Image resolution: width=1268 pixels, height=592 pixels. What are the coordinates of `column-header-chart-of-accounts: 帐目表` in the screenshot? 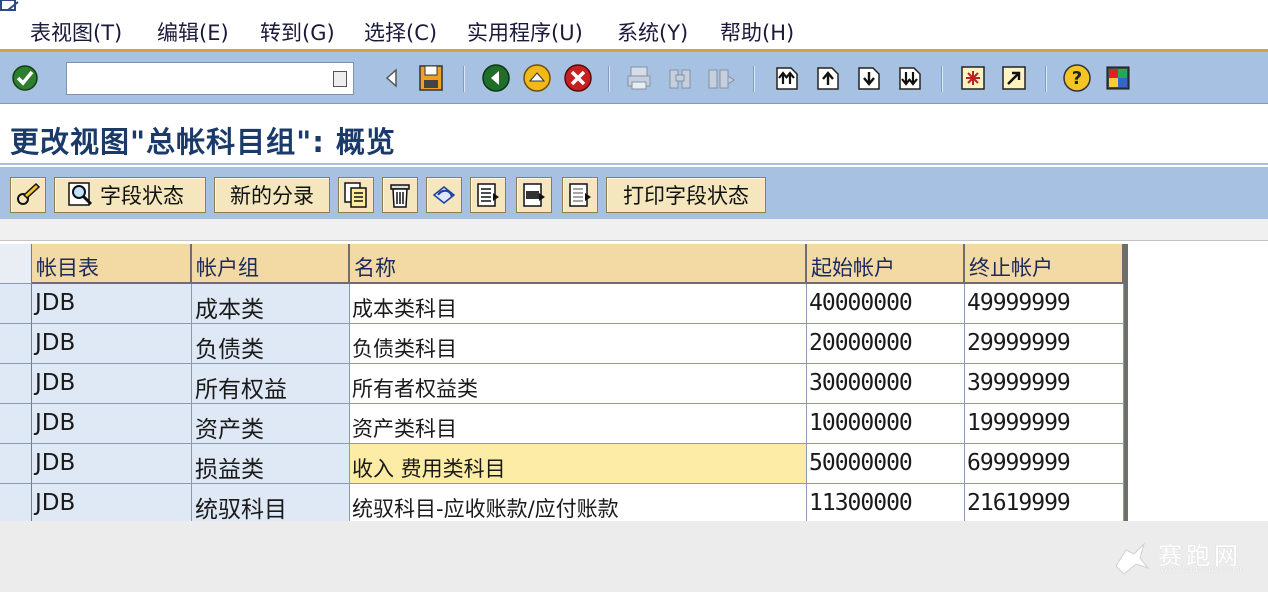 It's located at (112, 264).